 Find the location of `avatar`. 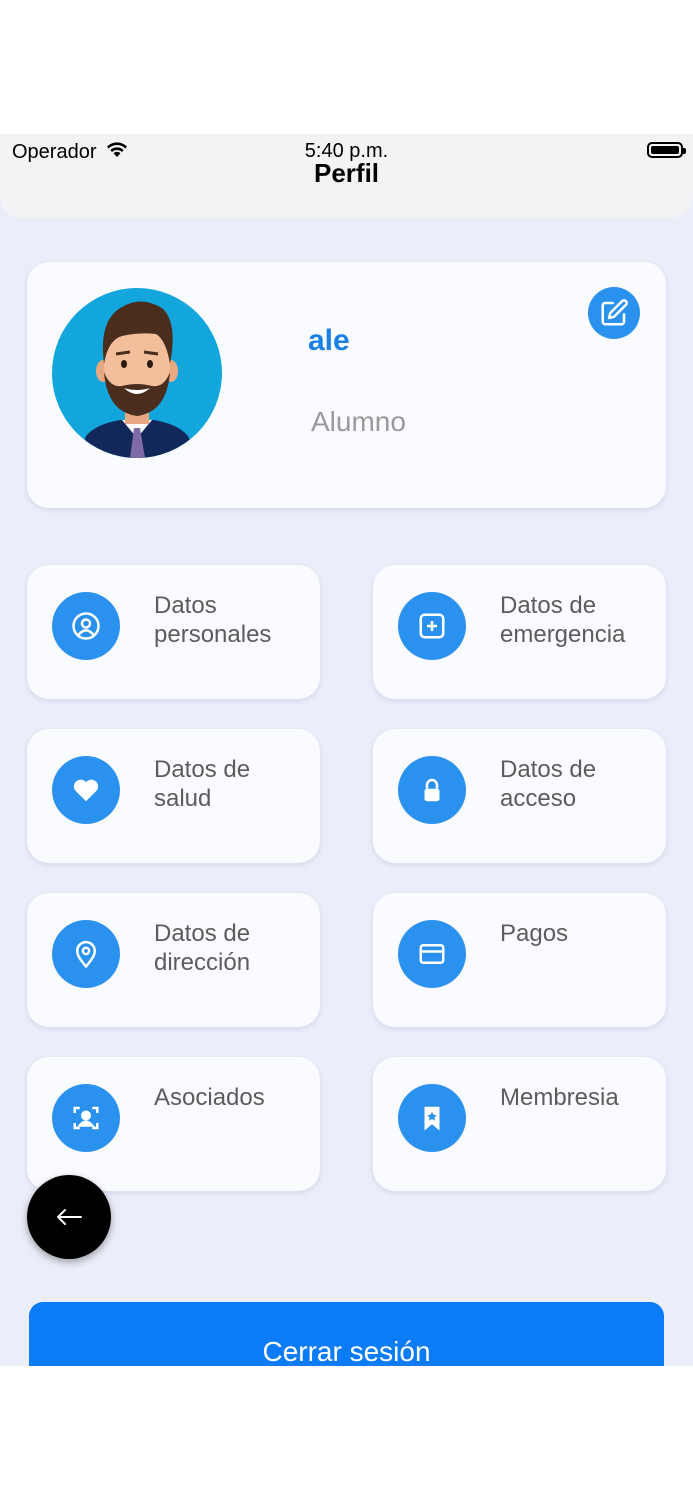

avatar is located at coordinates (137, 373).